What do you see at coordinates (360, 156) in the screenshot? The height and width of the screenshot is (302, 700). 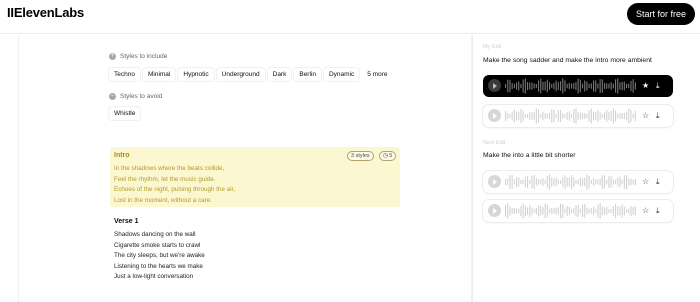 I see `styles-badge: 3 styles` at bounding box center [360, 156].